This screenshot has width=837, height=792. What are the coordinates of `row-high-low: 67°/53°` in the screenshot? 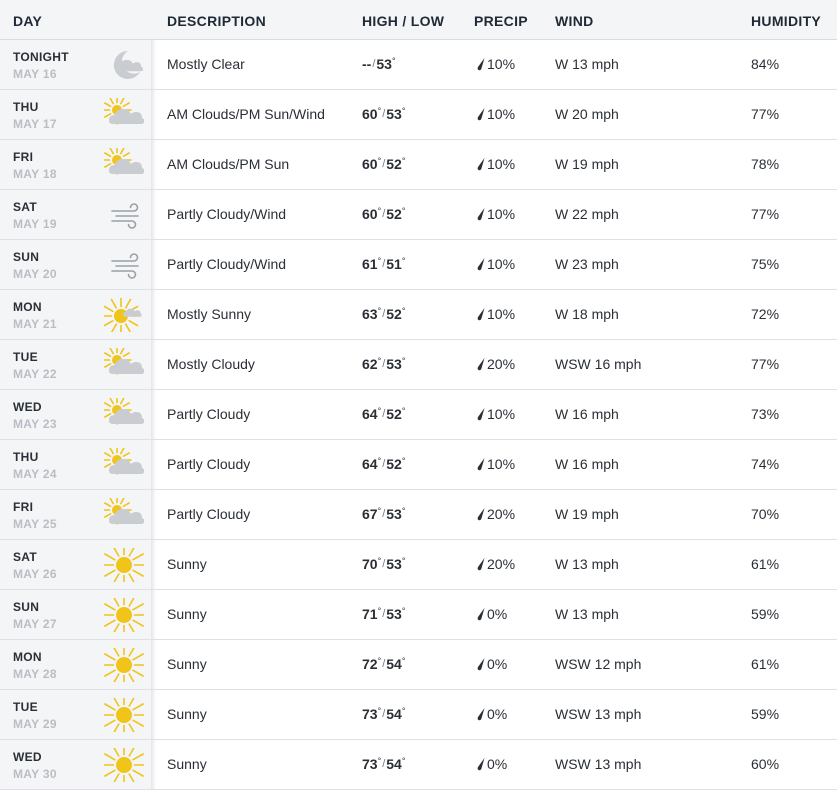 It's located at (383, 514).